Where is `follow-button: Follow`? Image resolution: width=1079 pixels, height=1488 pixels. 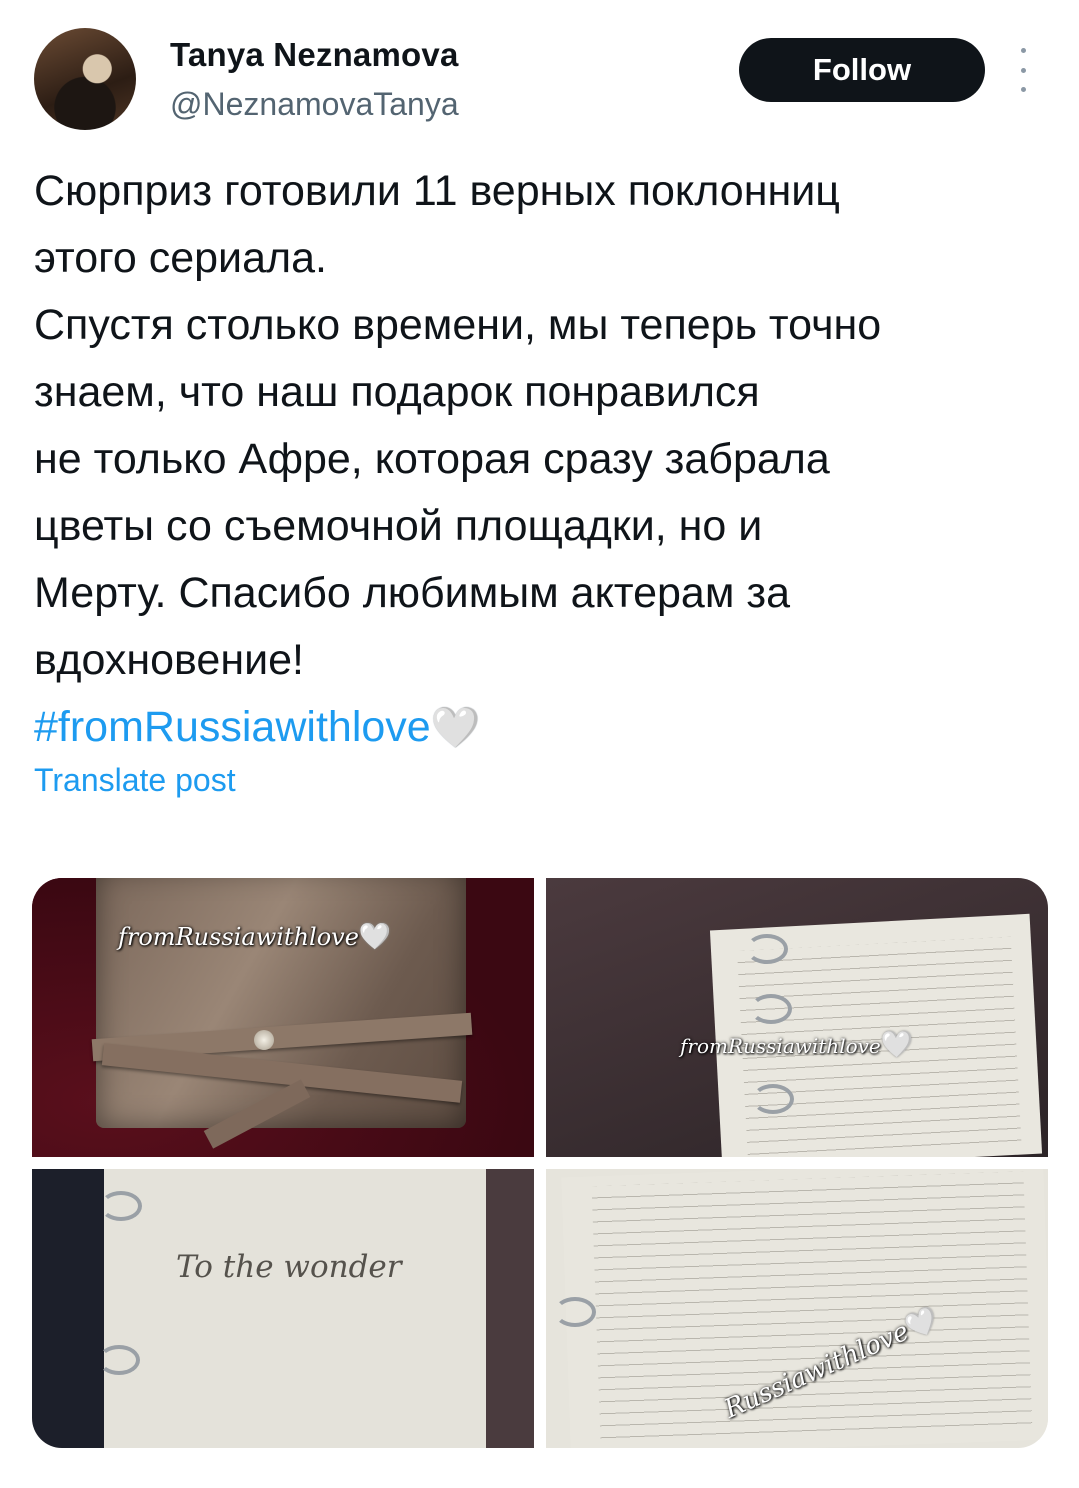
follow-button: Follow is located at coordinates (862, 70).